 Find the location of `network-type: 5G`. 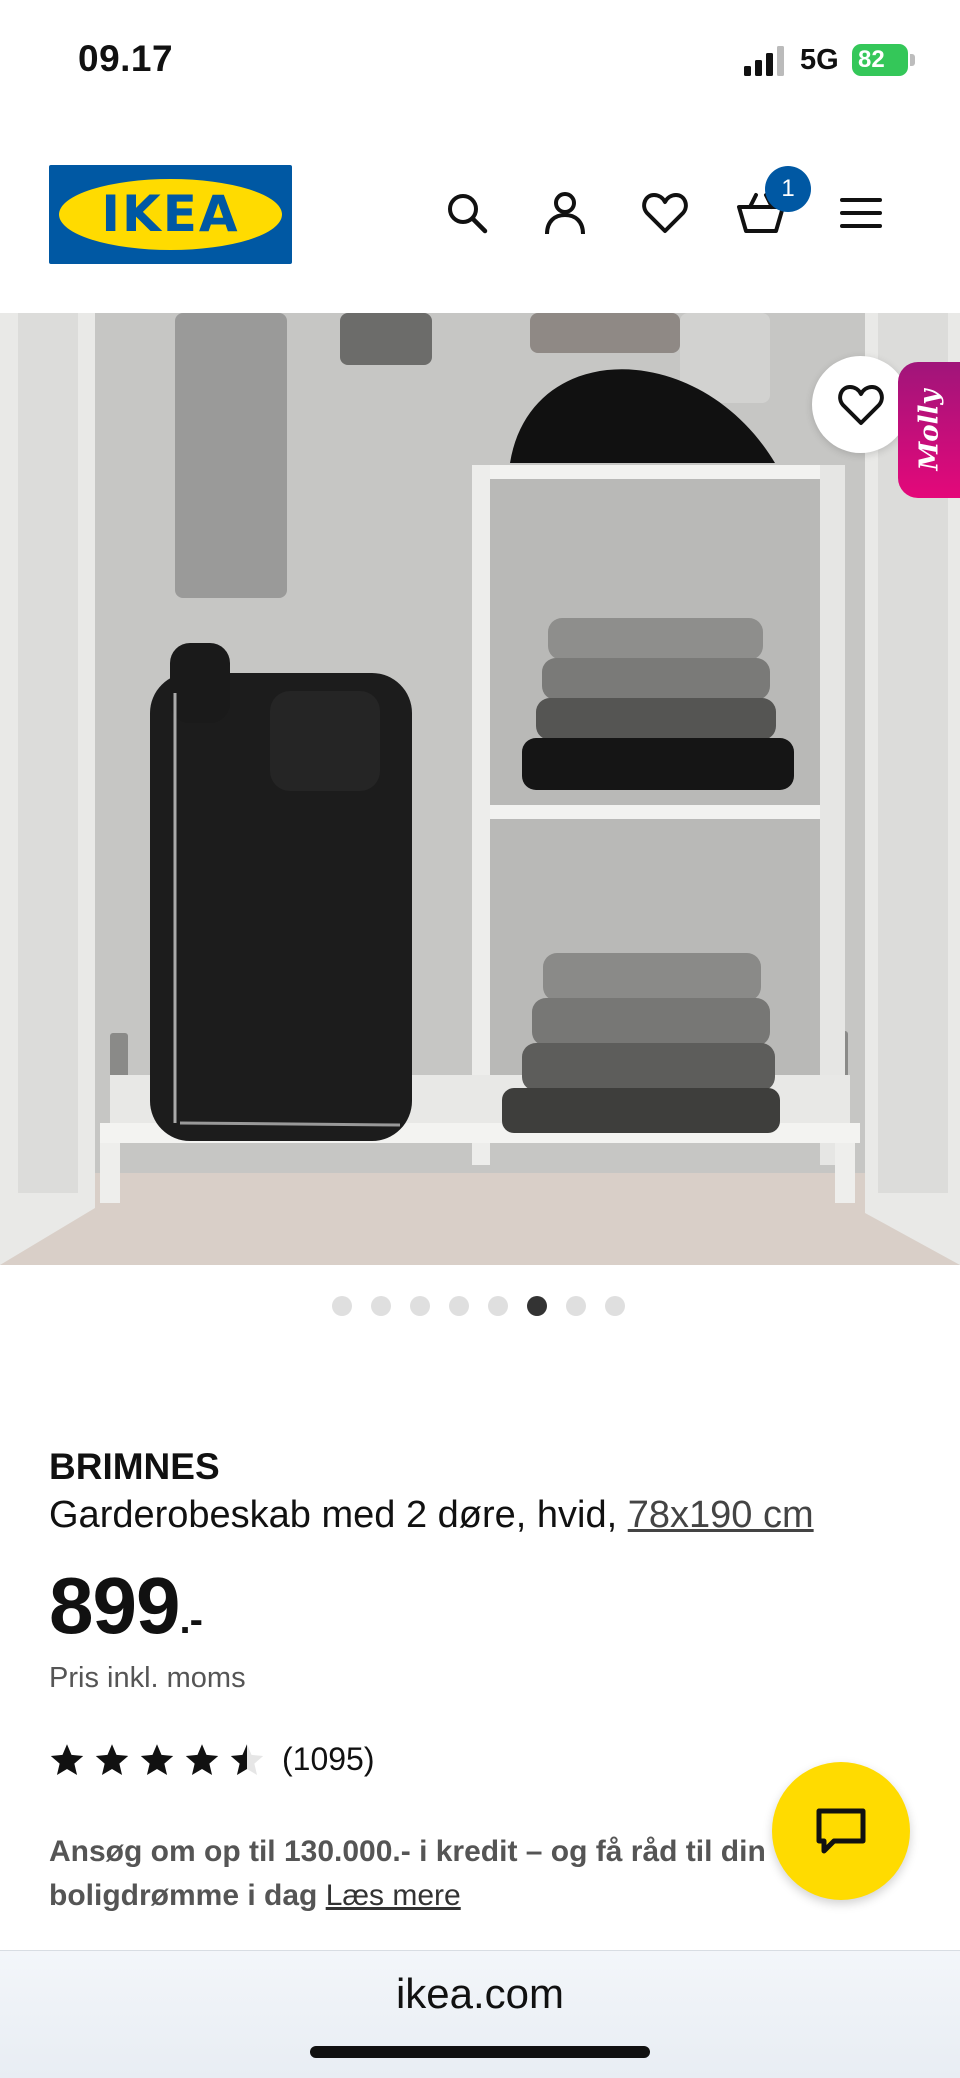

network-type: 5G is located at coordinates (819, 60).